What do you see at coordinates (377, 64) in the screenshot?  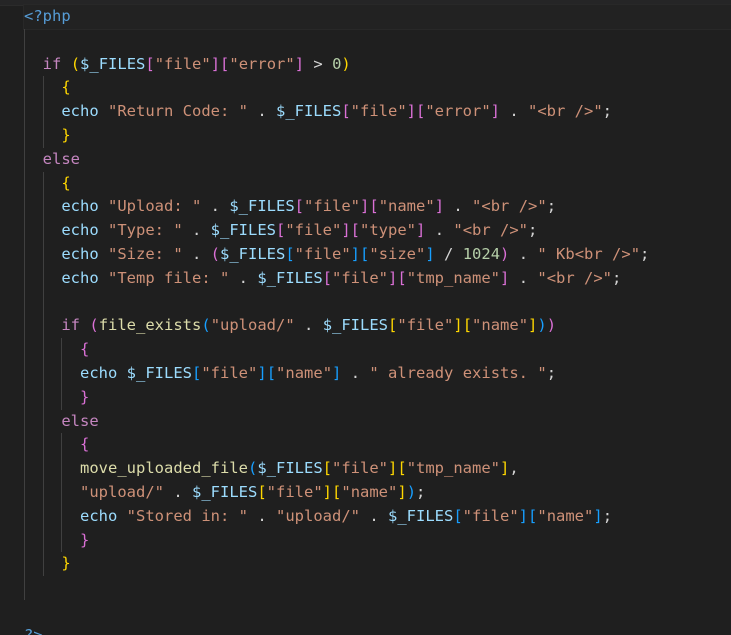 I see `code-line: if ($_FILES["file"]["error"] > 0)` at bounding box center [377, 64].